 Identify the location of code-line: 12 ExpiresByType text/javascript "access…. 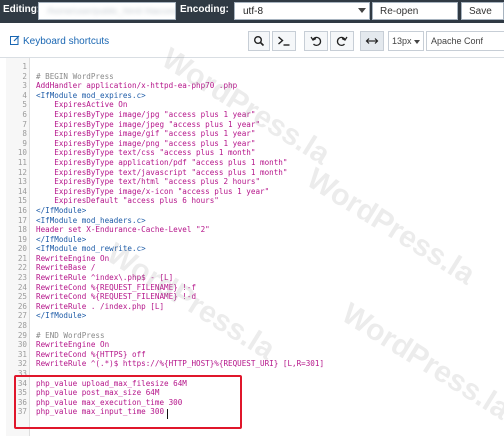
(252, 173).